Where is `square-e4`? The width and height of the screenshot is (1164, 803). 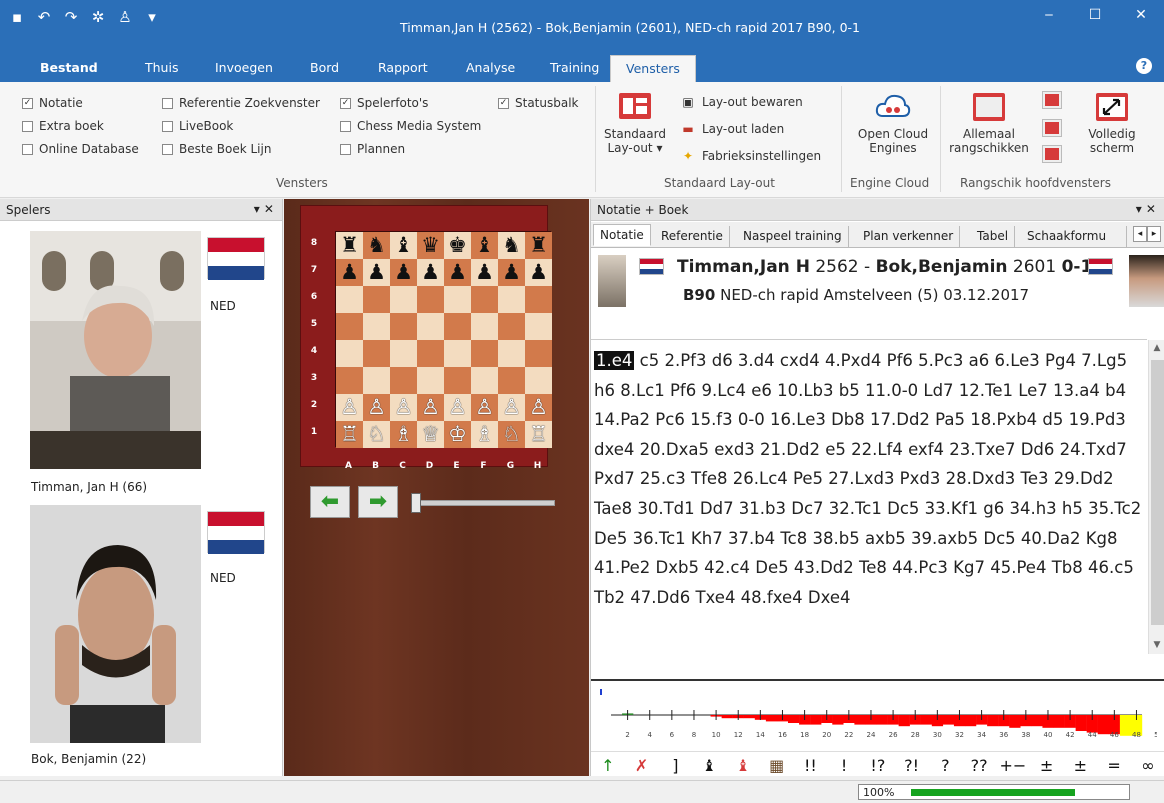 square-e4 is located at coordinates (457, 353).